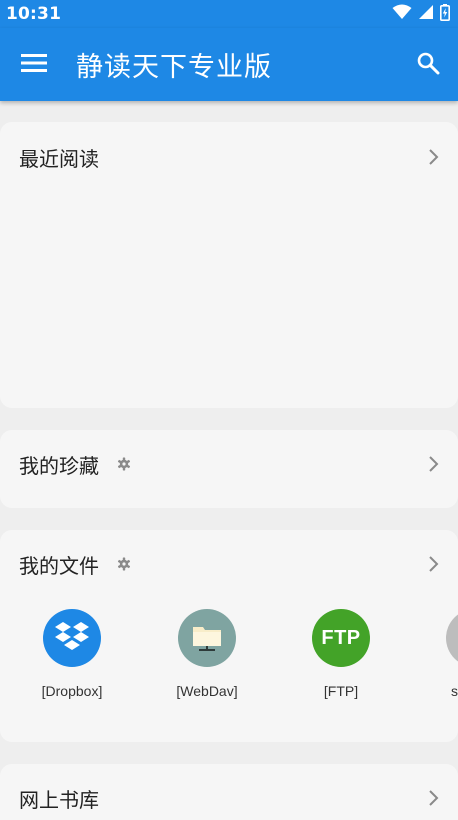 The width and height of the screenshot is (458, 820). I want to click on ftp-icon: FTP, so click(341, 638).